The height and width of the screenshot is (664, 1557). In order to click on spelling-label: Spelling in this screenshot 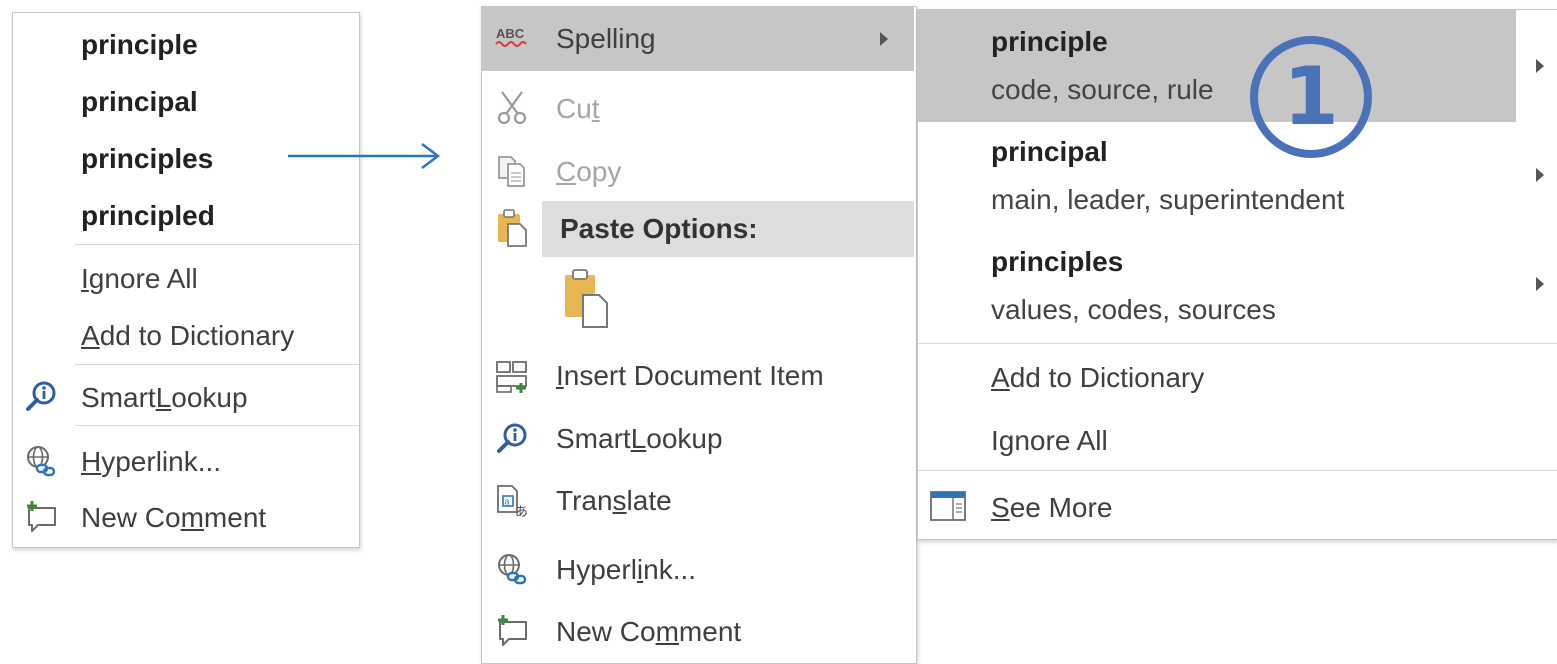, I will do `click(606, 38)`.